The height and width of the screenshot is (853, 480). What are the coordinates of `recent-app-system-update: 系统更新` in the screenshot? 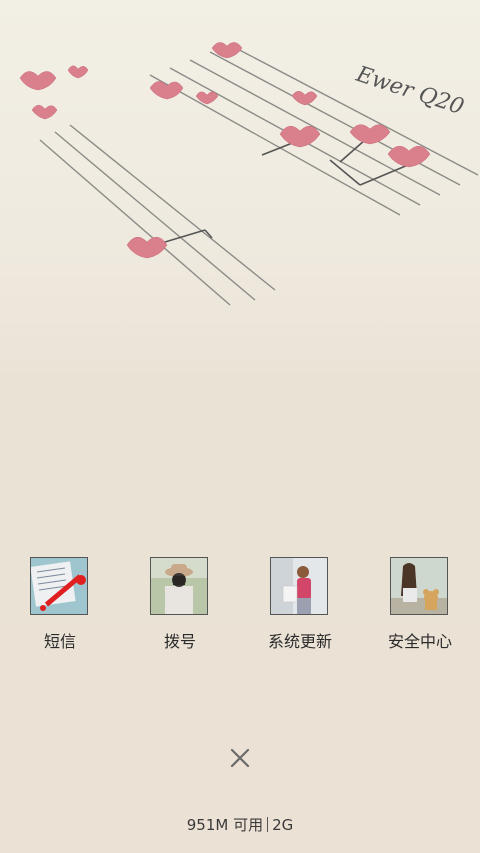 It's located at (300, 607).